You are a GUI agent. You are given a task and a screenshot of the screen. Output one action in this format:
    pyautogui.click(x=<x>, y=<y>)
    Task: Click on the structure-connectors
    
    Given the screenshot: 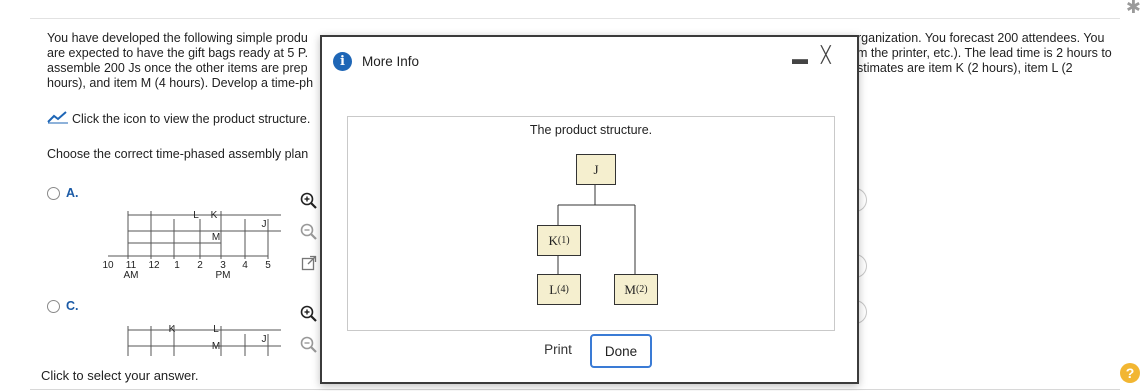 What is the action you would take?
    pyautogui.click(x=596, y=228)
    